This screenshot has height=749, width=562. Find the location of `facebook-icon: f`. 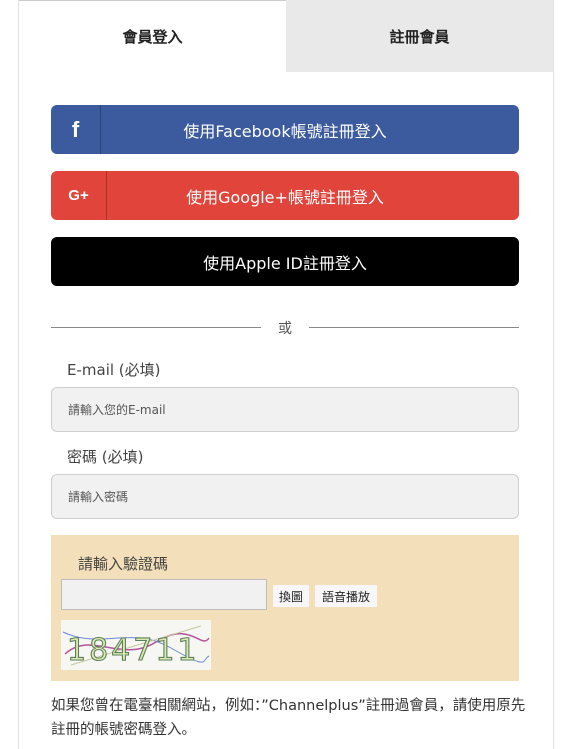

facebook-icon: f is located at coordinates (76, 129).